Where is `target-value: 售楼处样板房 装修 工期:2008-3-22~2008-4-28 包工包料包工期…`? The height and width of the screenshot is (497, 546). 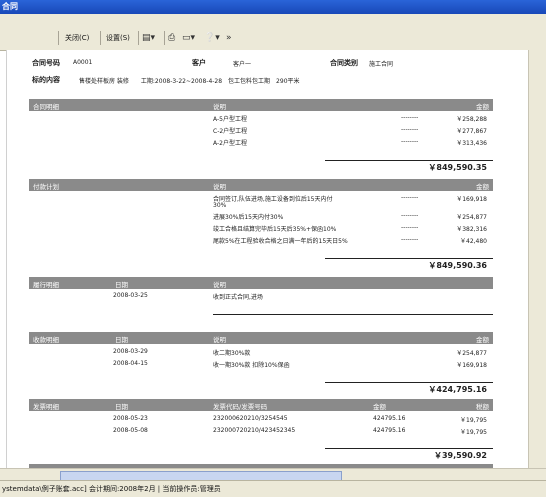
target-value: 售楼处样板房 装修 工期:2008-3-22~2008-4-28 包工包料包工期… is located at coordinates (189, 81).